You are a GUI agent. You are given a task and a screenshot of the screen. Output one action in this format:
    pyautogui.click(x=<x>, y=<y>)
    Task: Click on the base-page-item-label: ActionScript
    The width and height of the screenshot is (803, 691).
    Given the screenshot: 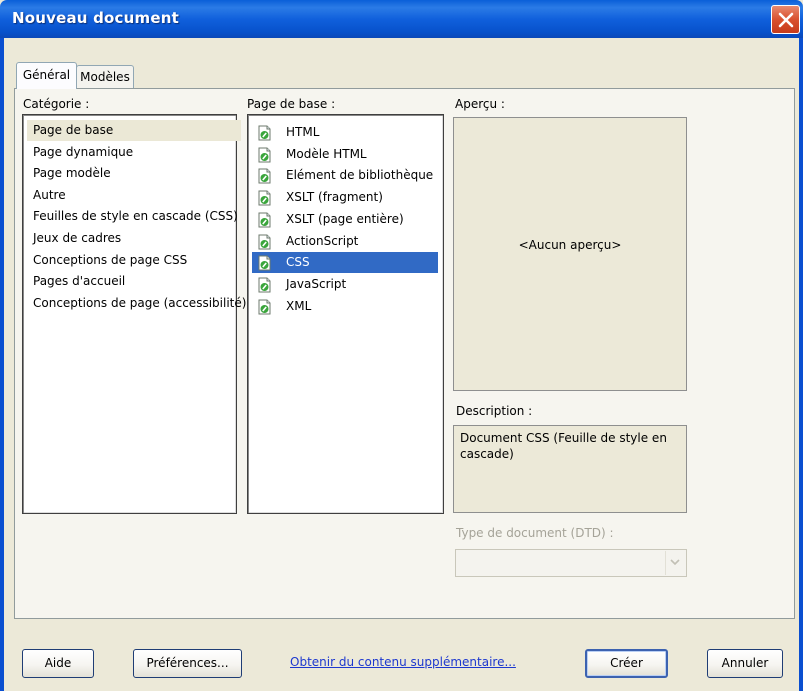 What is the action you would take?
    pyautogui.click(x=322, y=240)
    